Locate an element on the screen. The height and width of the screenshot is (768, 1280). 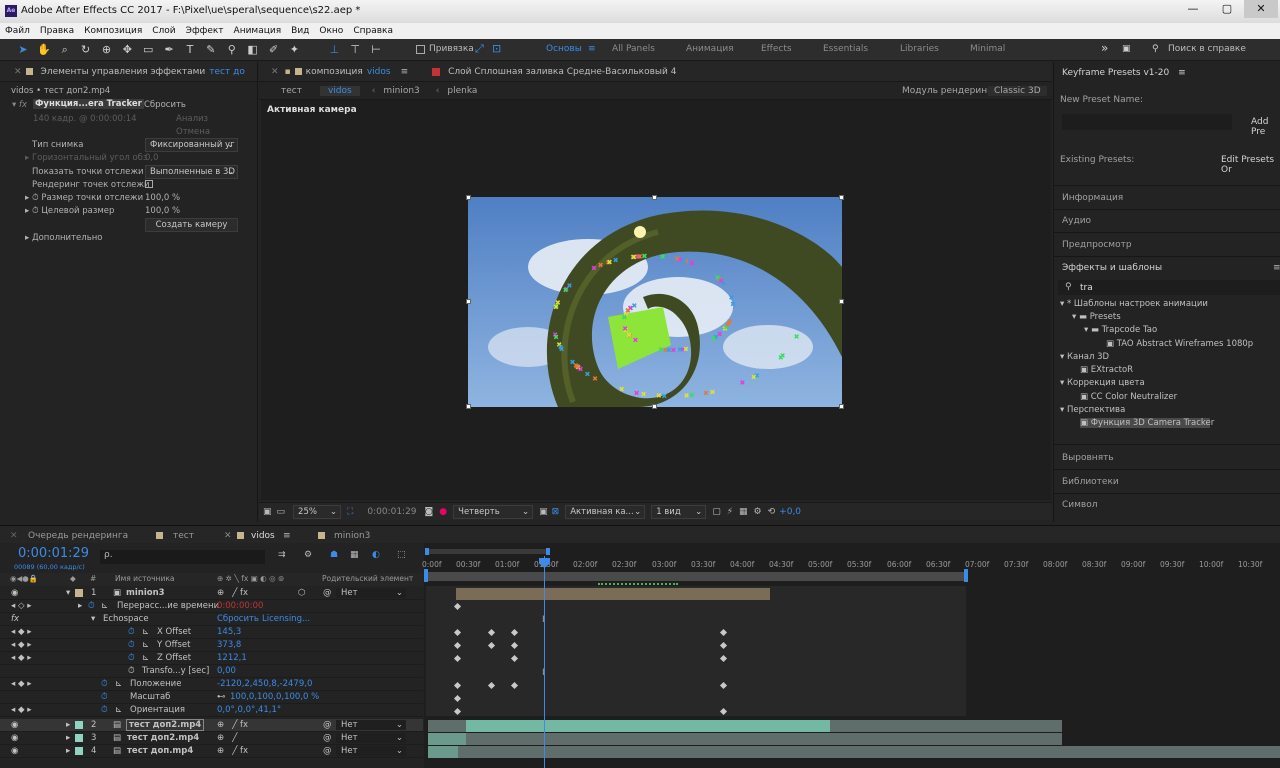
layer-row: ◉ ▾ 1 ▣ minion3 ⊕ ╱ fx ⬡ @ Нет ⌄ is located at coordinates (211, 593).